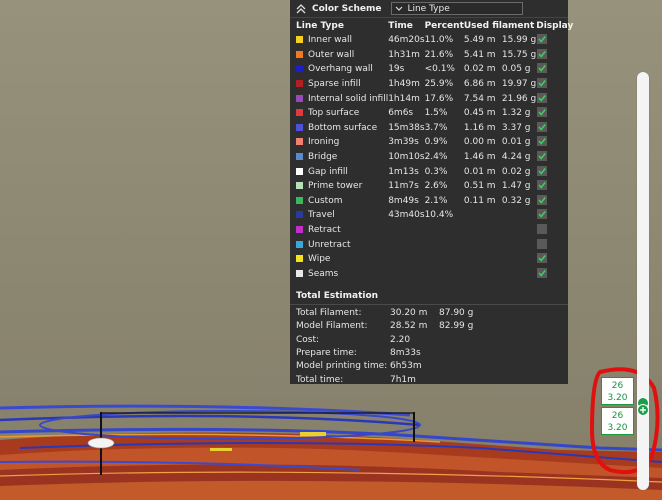  Describe the element at coordinates (479, 200) in the screenshot. I see `filament-length: 0.11 m` at that location.